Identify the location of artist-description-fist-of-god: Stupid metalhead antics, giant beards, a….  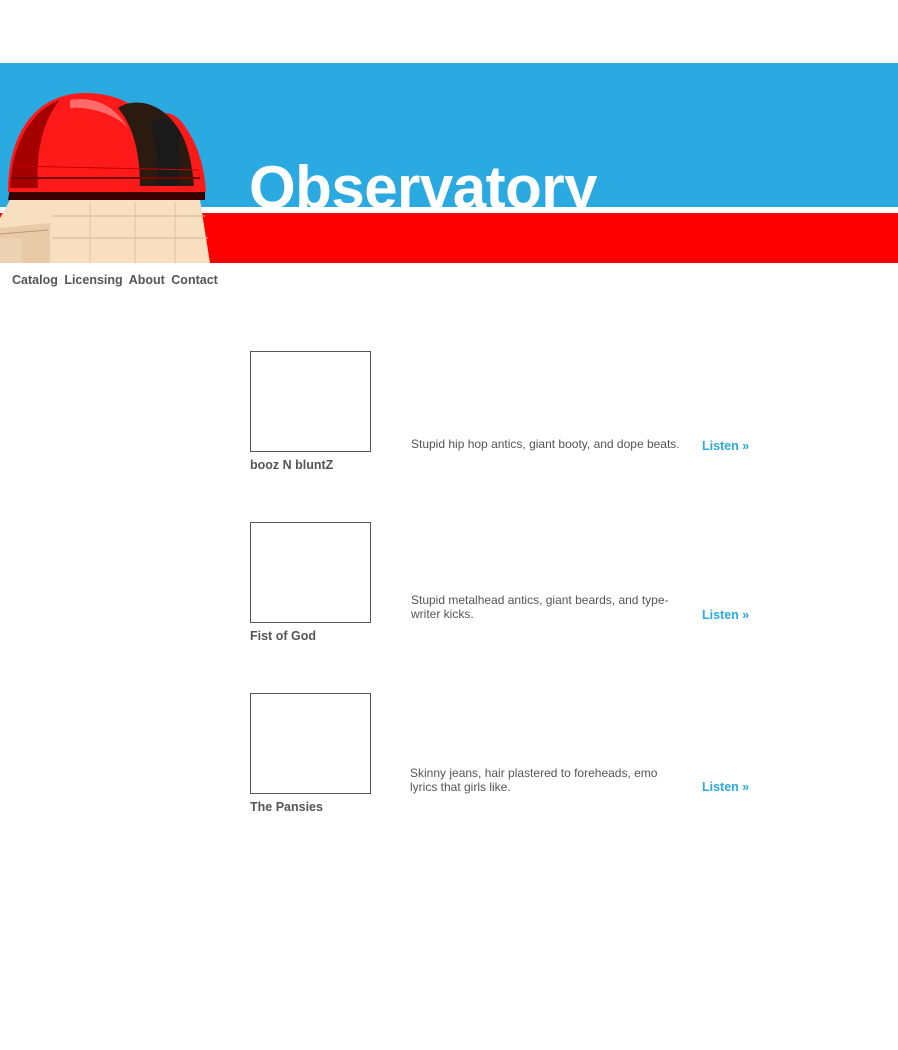
(540, 607).